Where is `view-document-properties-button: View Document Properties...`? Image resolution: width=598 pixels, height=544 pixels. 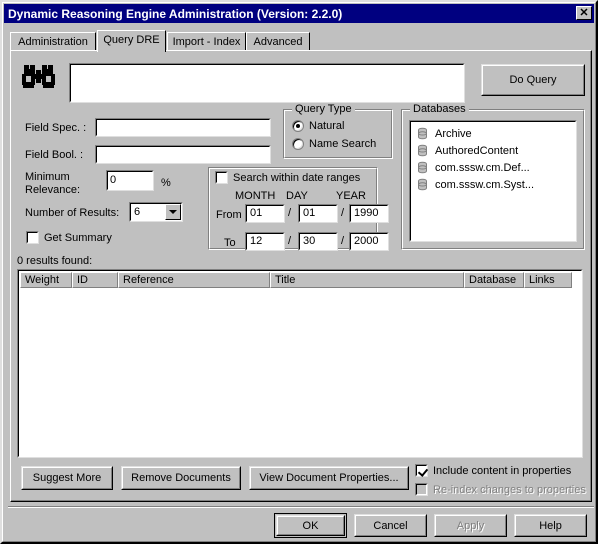 view-document-properties-button: View Document Properties... is located at coordinates (329, 478).